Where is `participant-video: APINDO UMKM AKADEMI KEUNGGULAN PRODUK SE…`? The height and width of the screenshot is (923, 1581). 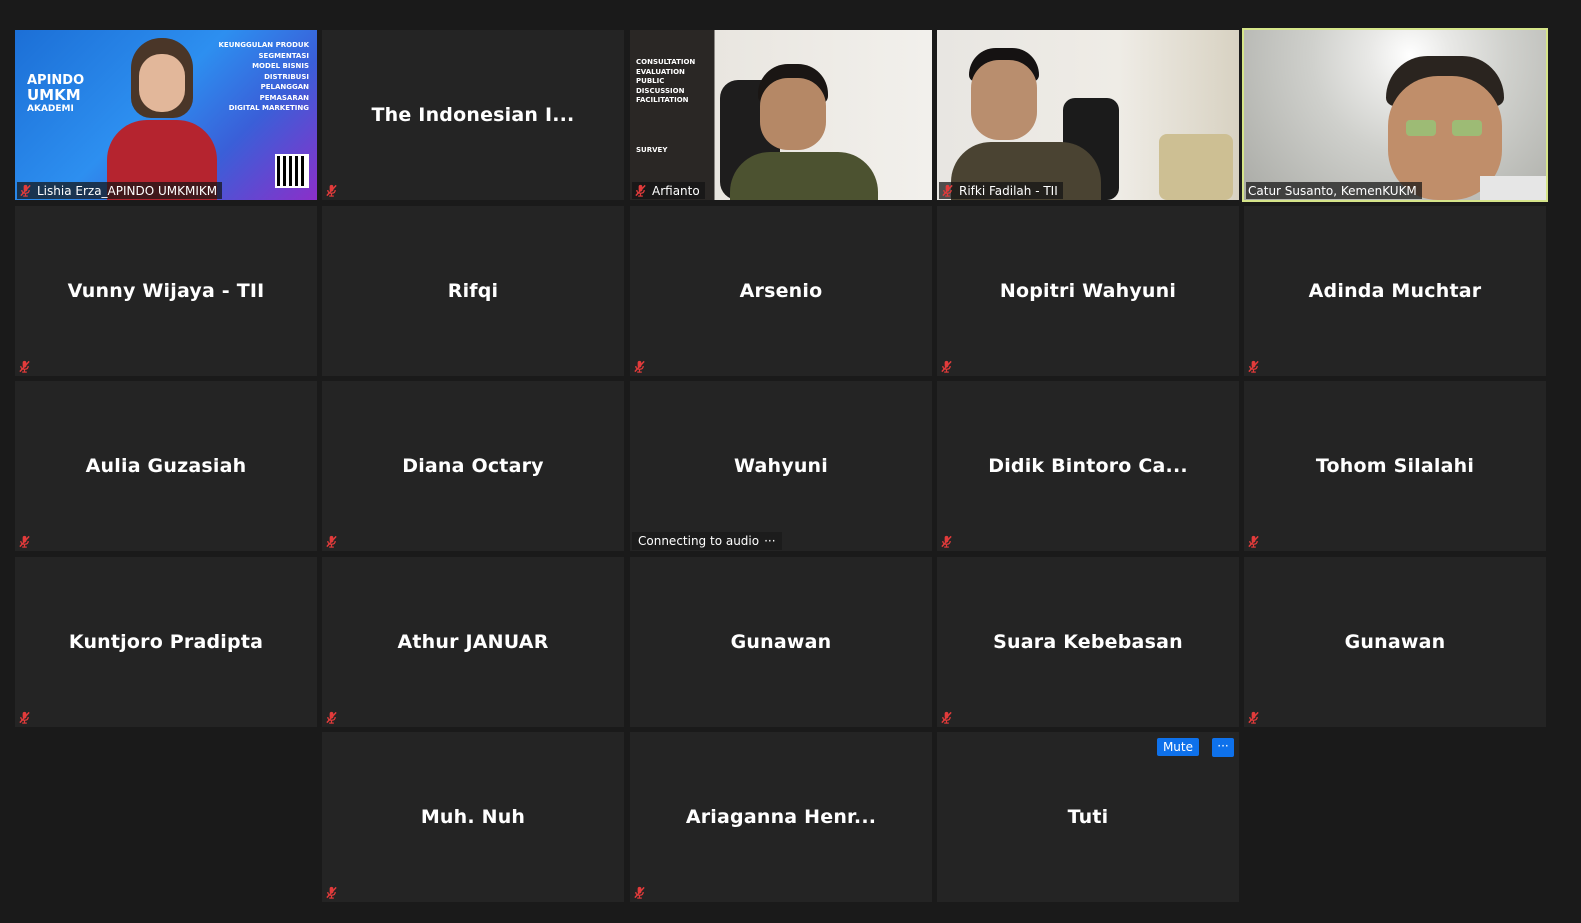
participant-video: APINDO UMKM AKADEMI KEUNGGULAN PRODUK SE… is located at coordinates (166, 115).